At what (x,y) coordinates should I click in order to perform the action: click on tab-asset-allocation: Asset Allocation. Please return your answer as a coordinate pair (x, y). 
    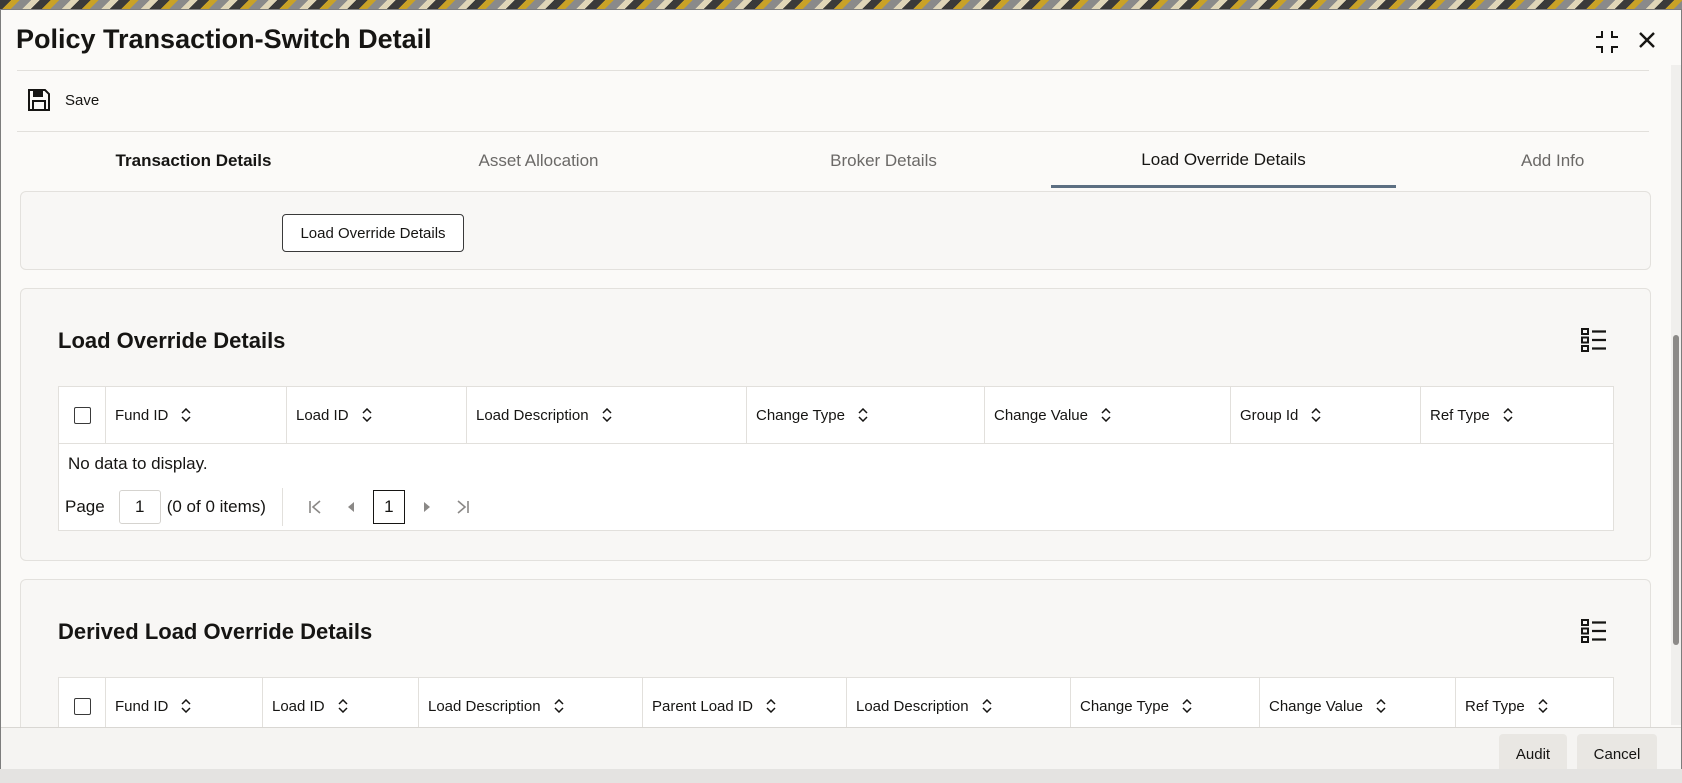
    Looking at the image, I should click on (538, 161).